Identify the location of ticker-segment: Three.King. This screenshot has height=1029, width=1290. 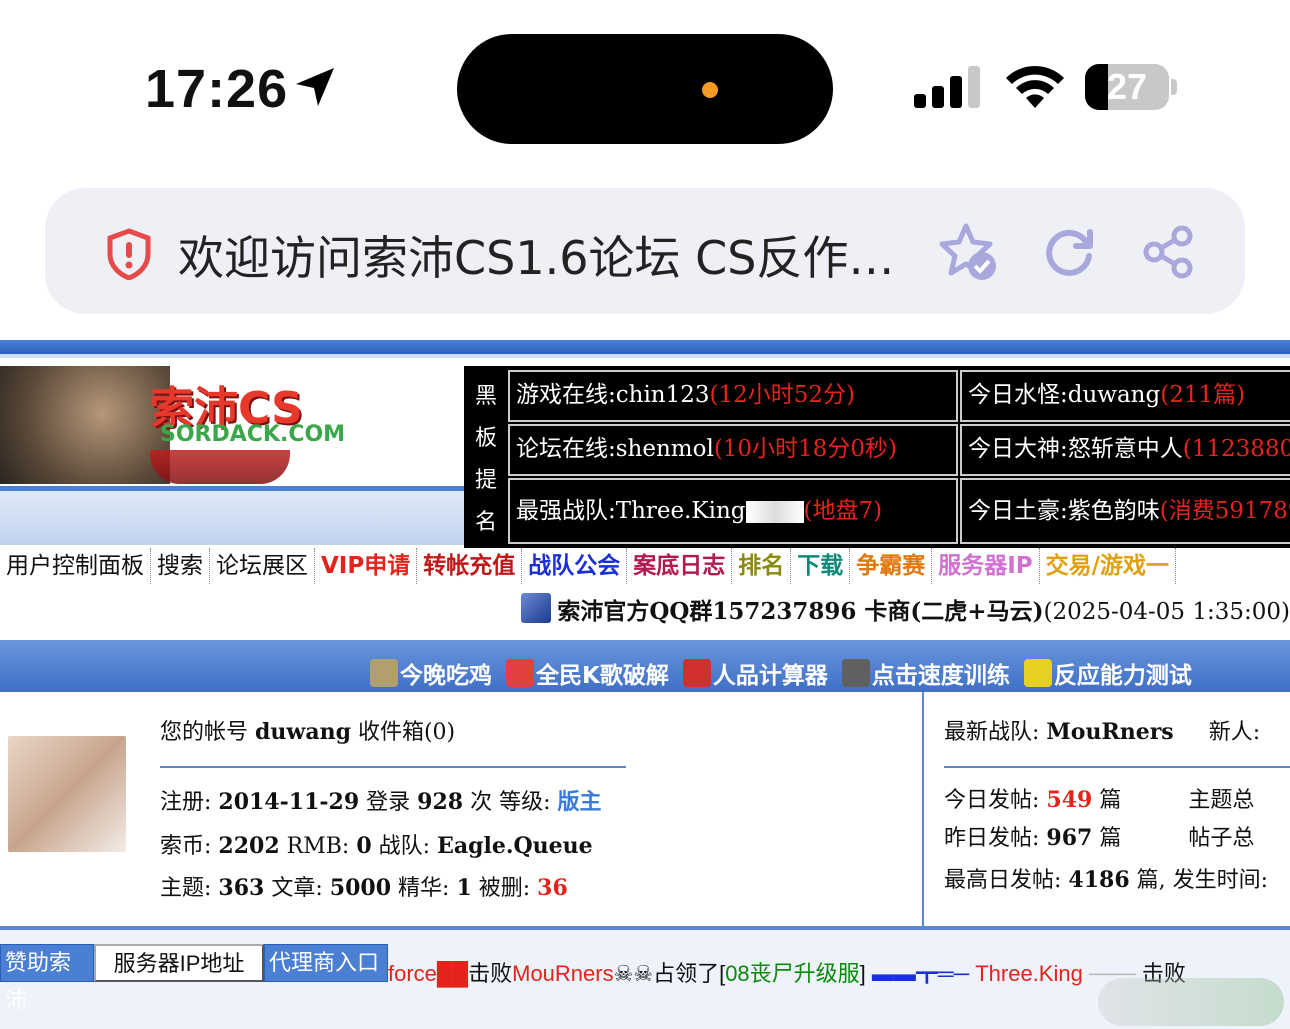
(1029, 973).